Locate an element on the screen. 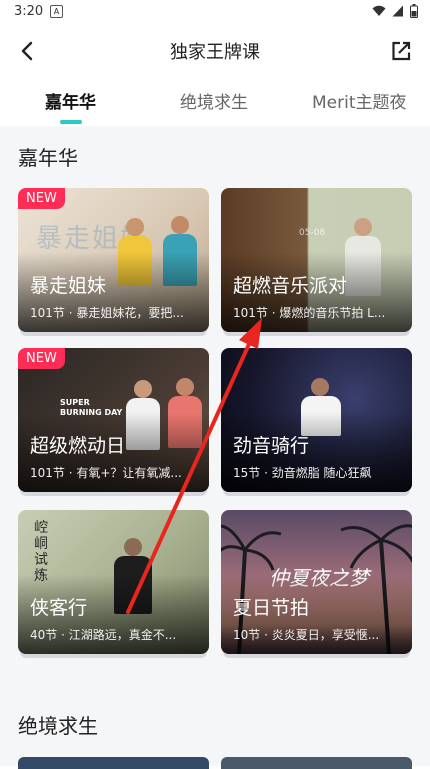  share-button is located at coordinates (401, 51).